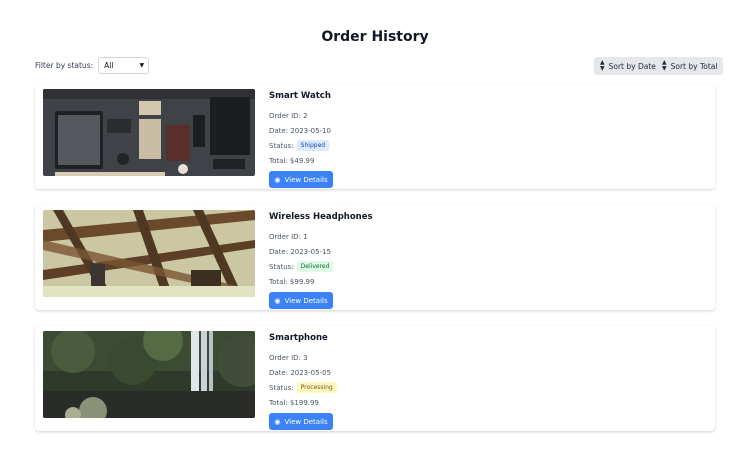 Image resolution: width=750 pixels, height=469 pixels. I want to click on order-status-row: Status: Processing, so click(303, 387).